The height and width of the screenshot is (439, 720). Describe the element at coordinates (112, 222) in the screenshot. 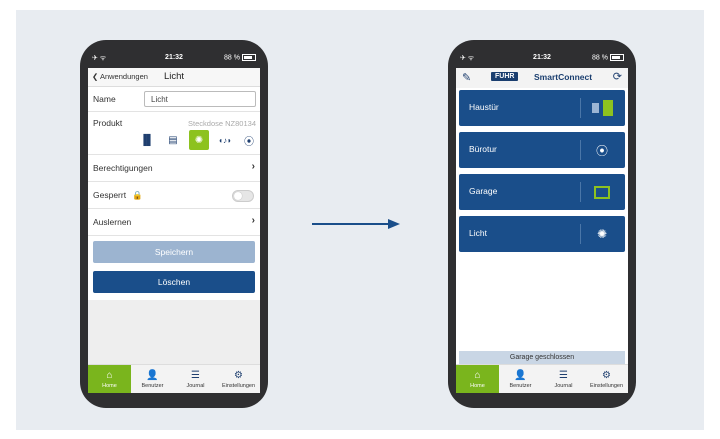

I see `learn-label: Auslernen` at that location.